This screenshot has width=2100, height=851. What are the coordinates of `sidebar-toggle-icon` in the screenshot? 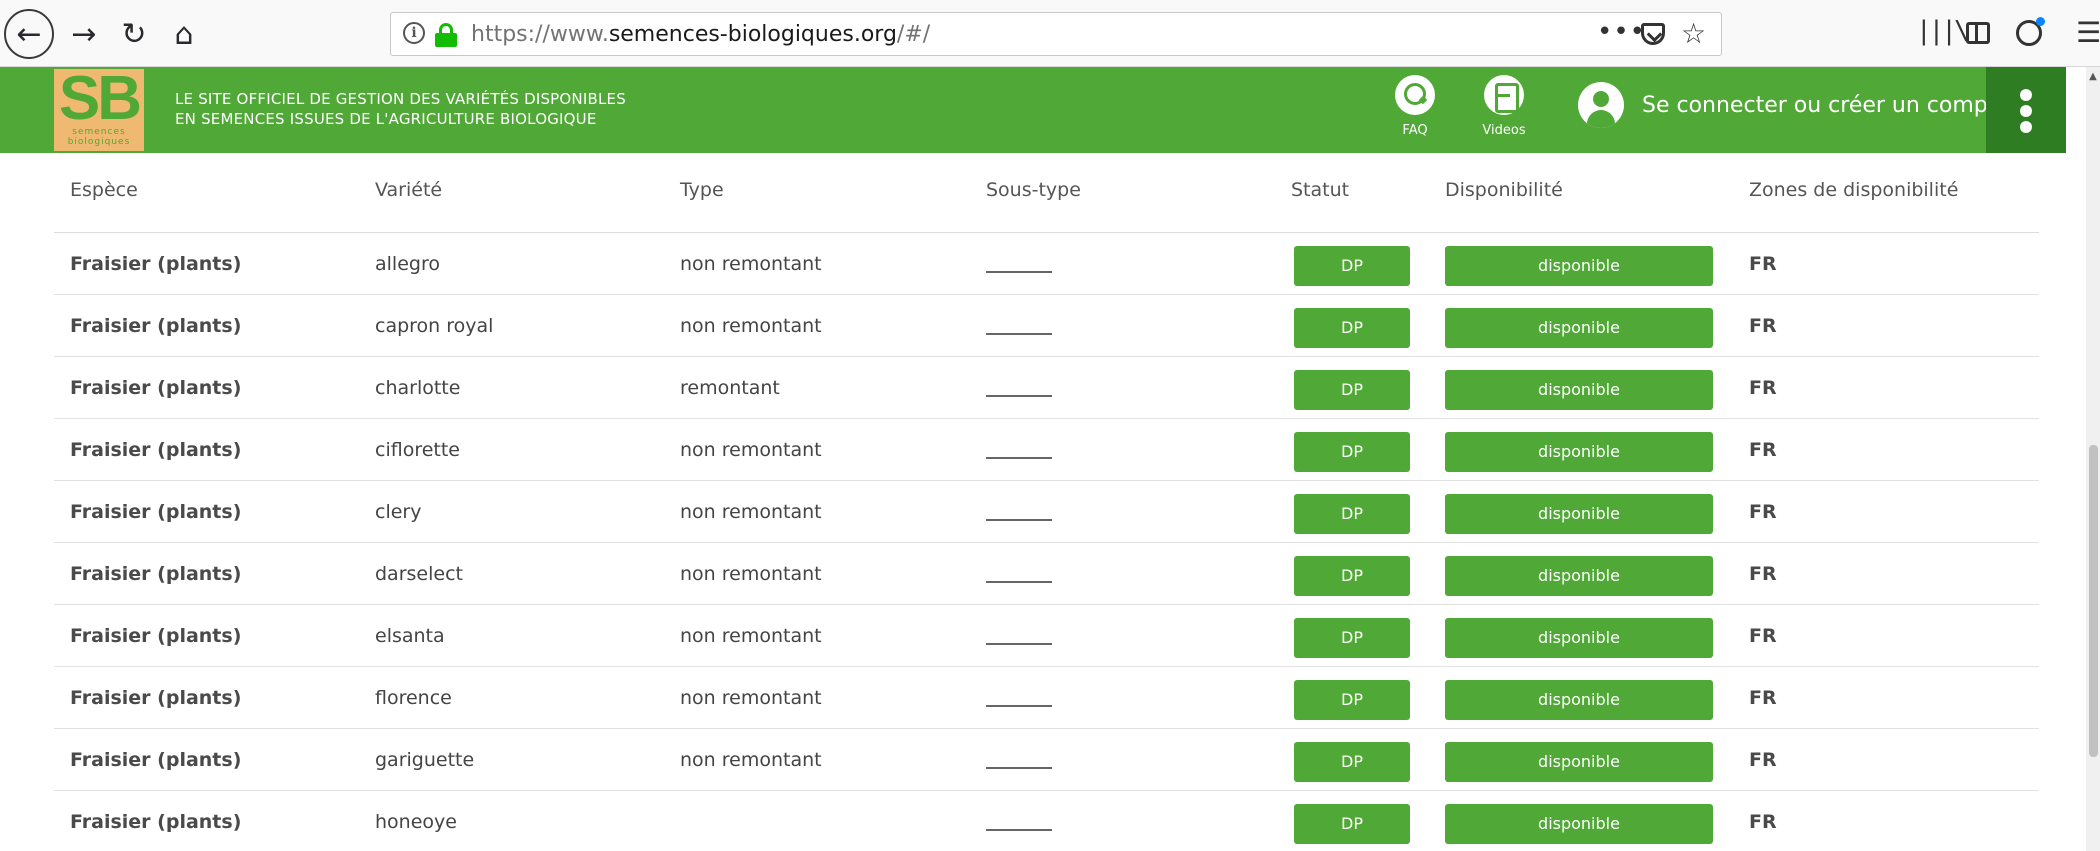 It's located at (1978, 33).